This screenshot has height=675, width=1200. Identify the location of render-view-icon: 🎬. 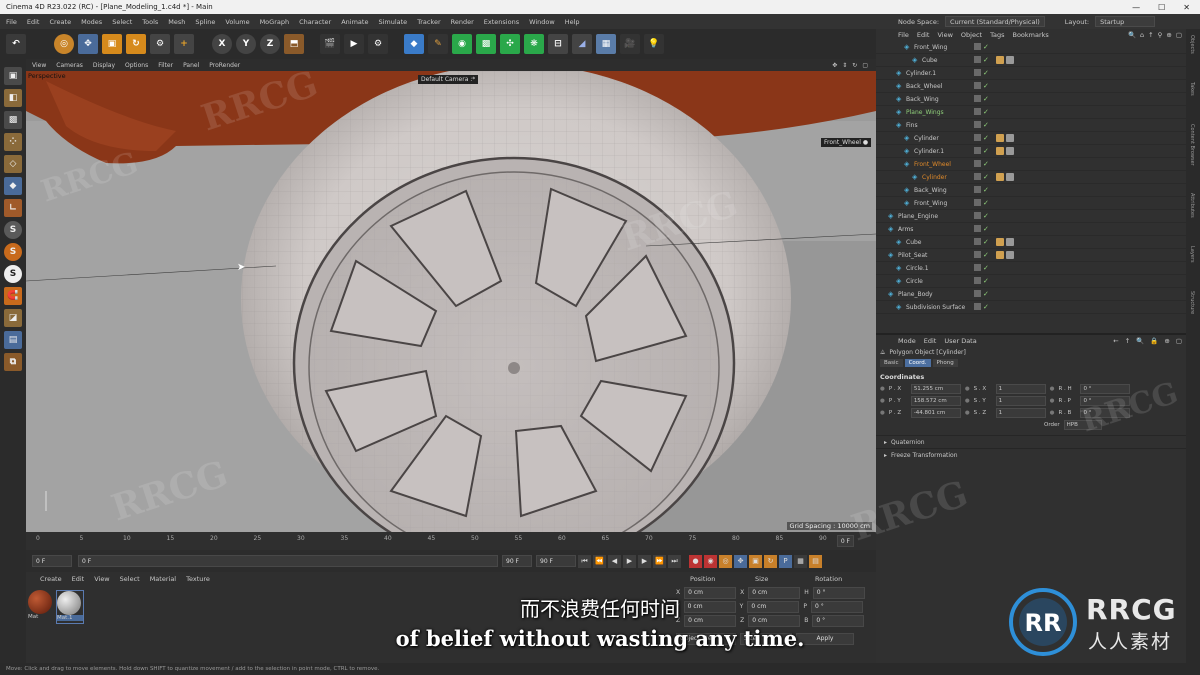
(330, 44).